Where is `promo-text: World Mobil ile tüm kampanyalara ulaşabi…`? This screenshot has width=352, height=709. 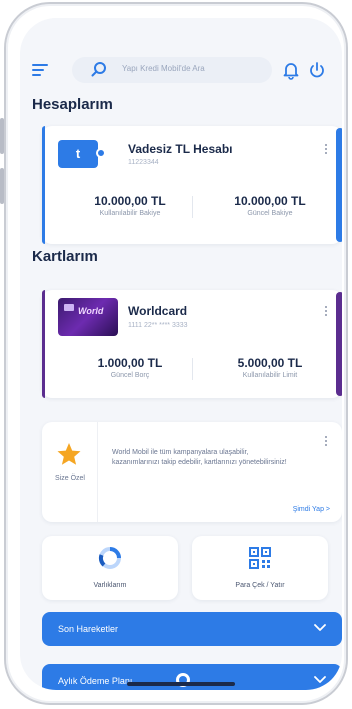
promo-text: World Mobil ile tüm kampanyalara ulaşabi… is located at coordinates (199, 457).